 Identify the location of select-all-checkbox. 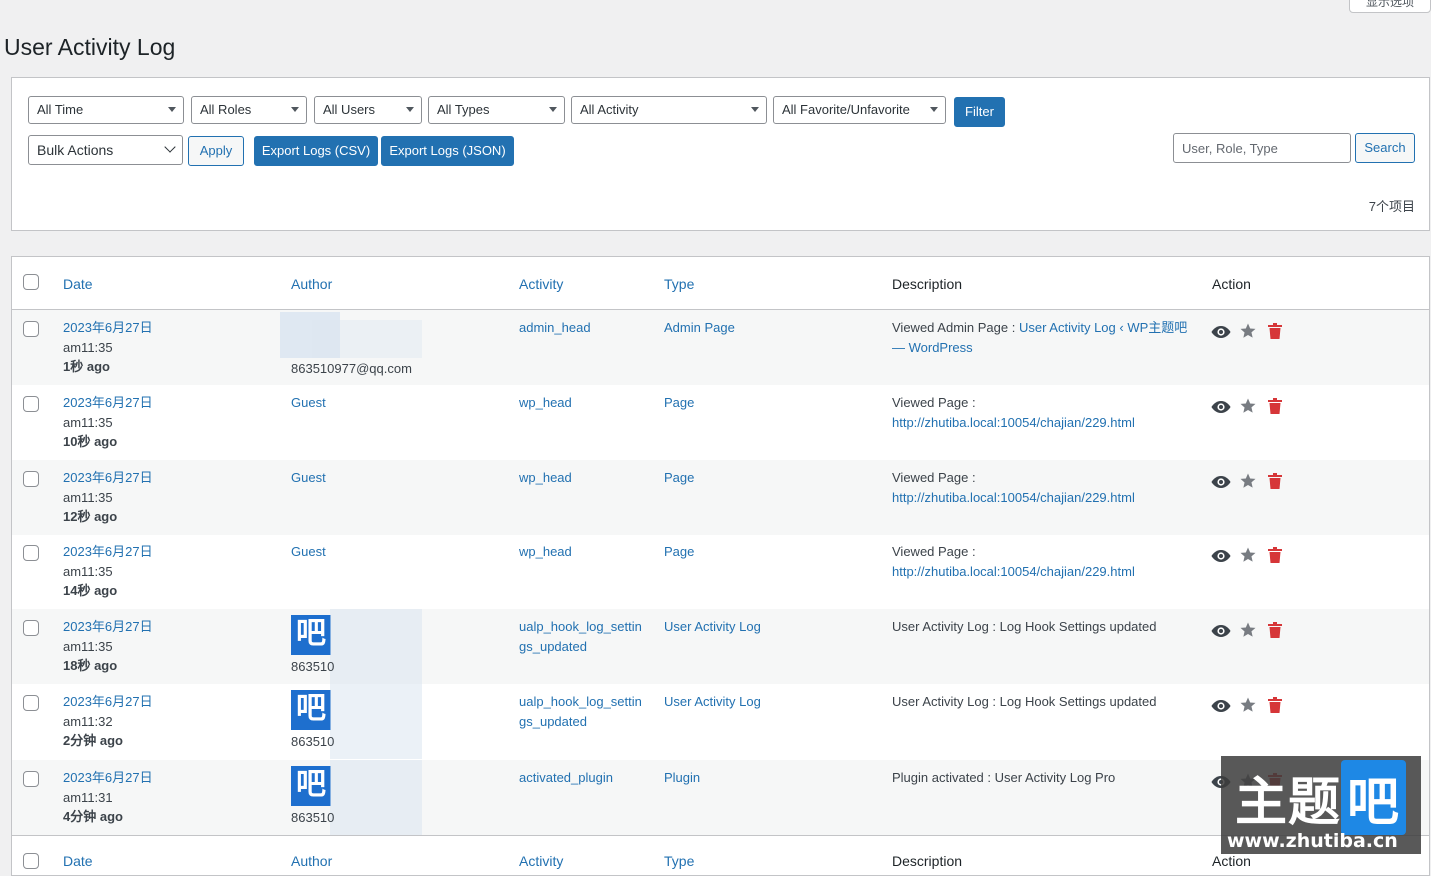
(31, 282).